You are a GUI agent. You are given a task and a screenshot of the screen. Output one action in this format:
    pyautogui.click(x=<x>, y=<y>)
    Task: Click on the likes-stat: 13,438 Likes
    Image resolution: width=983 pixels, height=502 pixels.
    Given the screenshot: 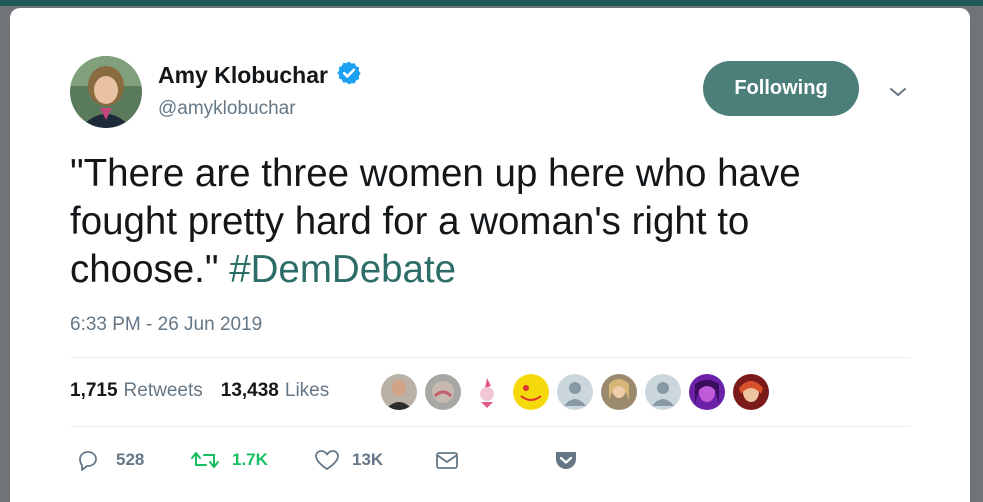 What is the action you would take?
    pyautogui.click(x=275, y=391)
    